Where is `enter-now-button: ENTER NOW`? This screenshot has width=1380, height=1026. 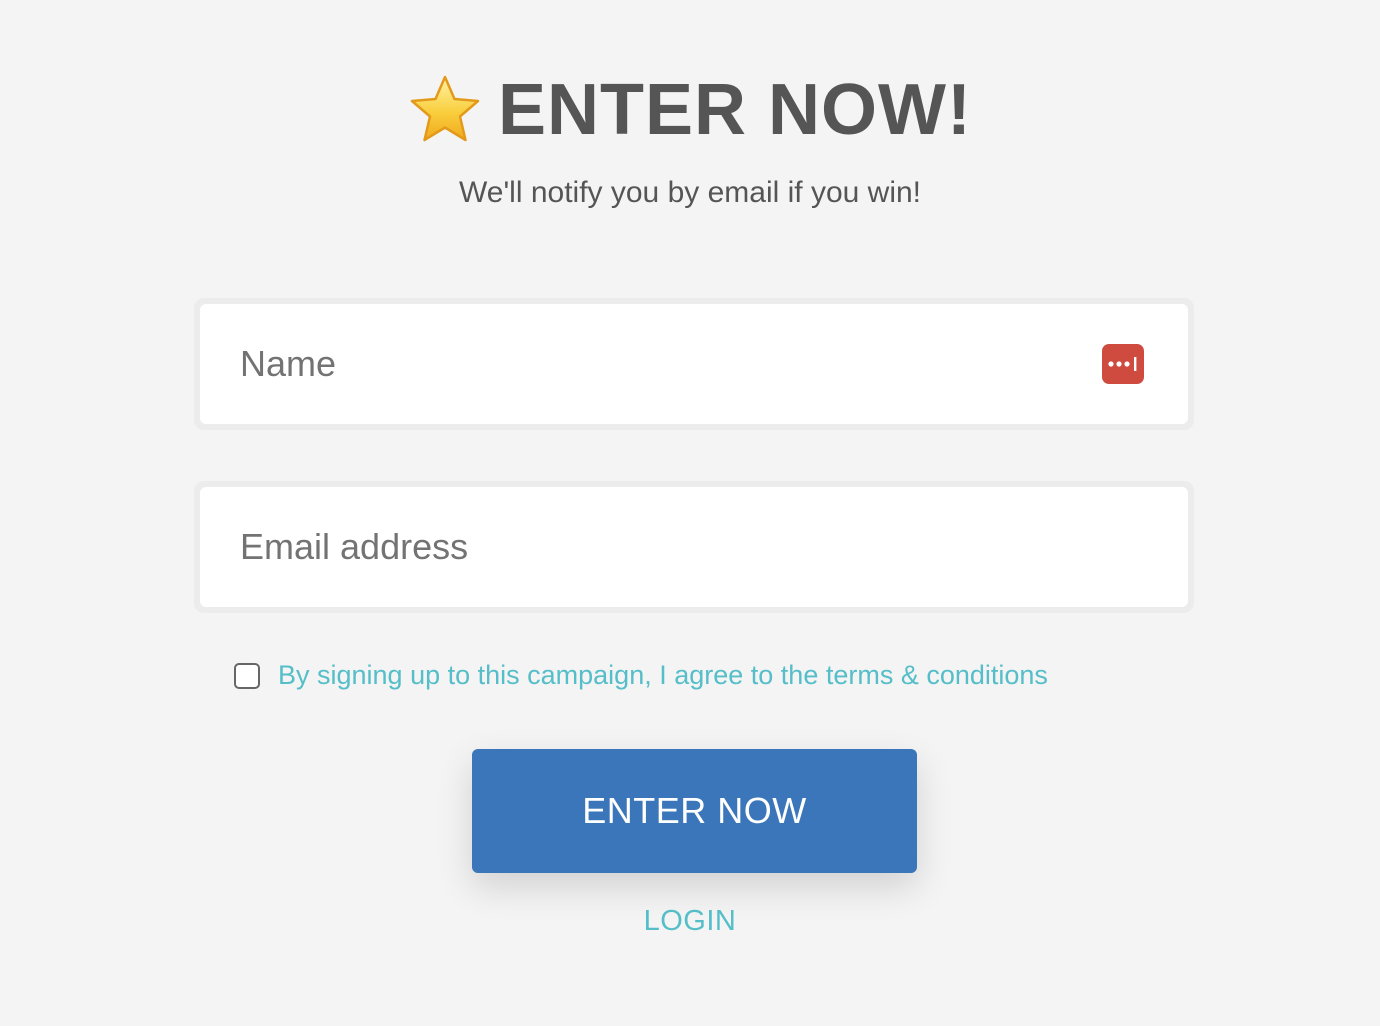 enter-now-button: ENTER NOW is located at coordinates (694, 811).